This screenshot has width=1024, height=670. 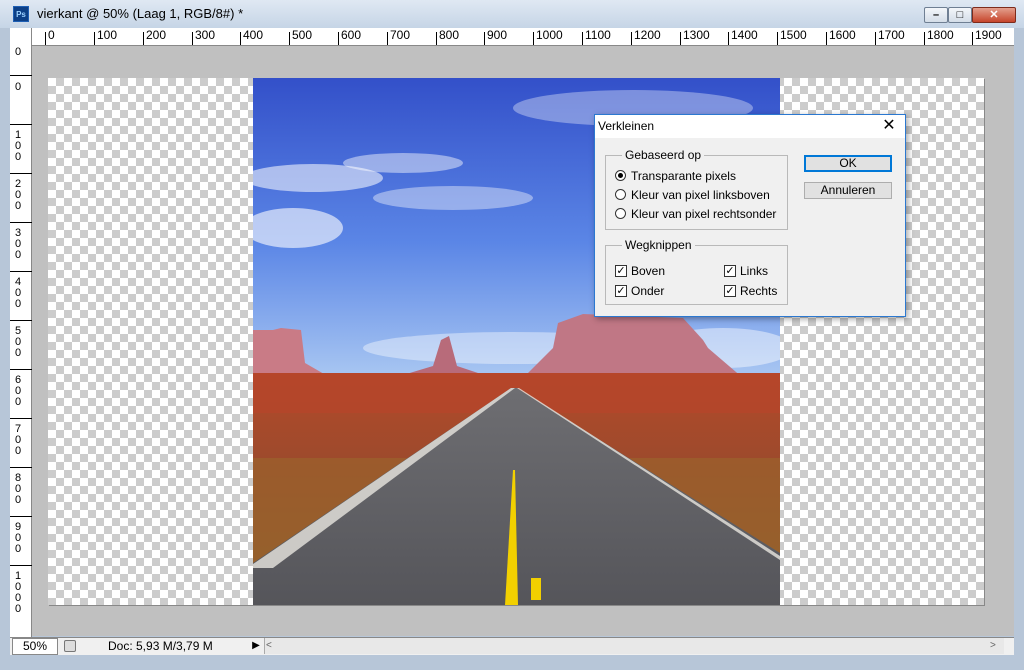 What do you see at coordinates (18, 331) in the screenshot?
I see `ruler-label: 5` at bounding box center [18, 331].